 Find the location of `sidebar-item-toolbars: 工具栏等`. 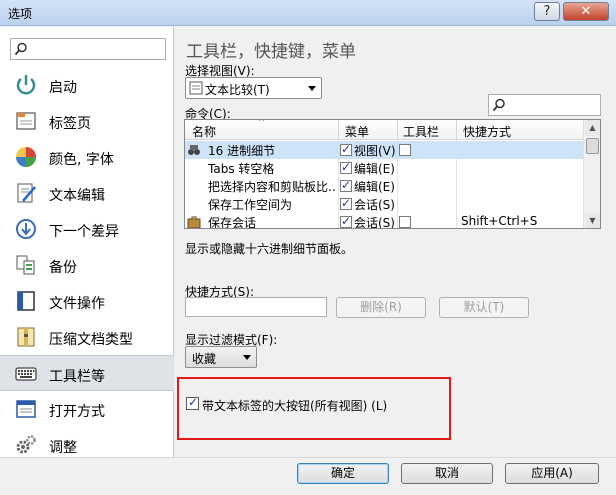

sidebar-item-toolbars: 工具栏等 is located at coordinates (87, 373).